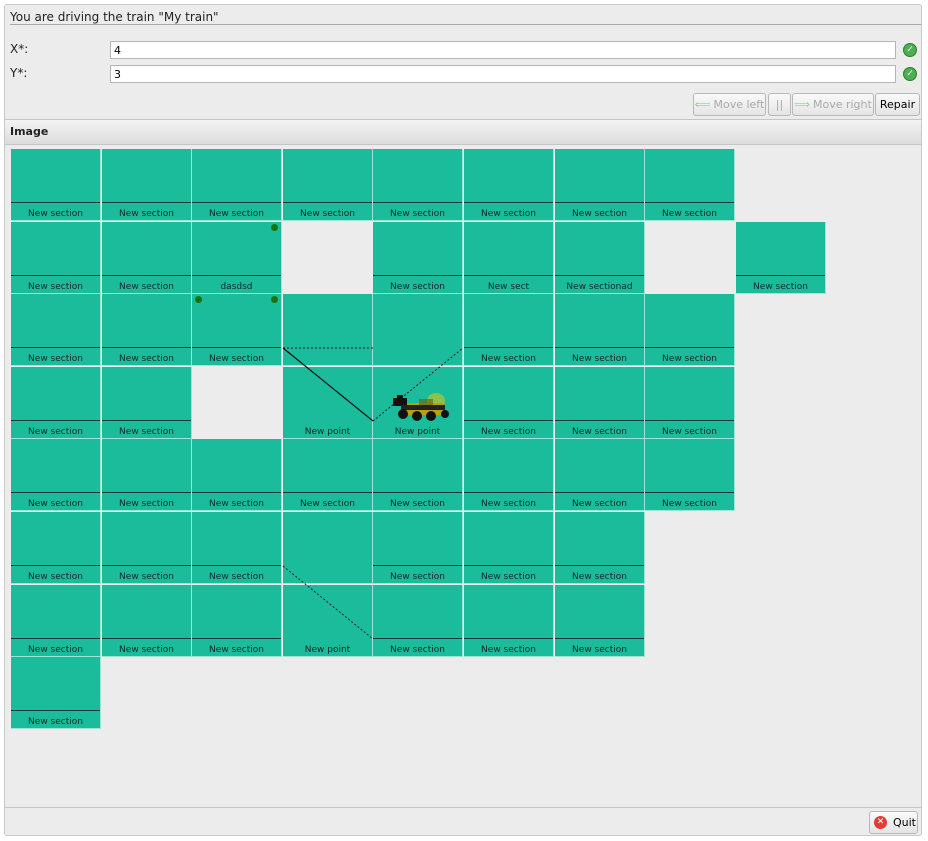  I want to click on train-icon, so click(422, 407).